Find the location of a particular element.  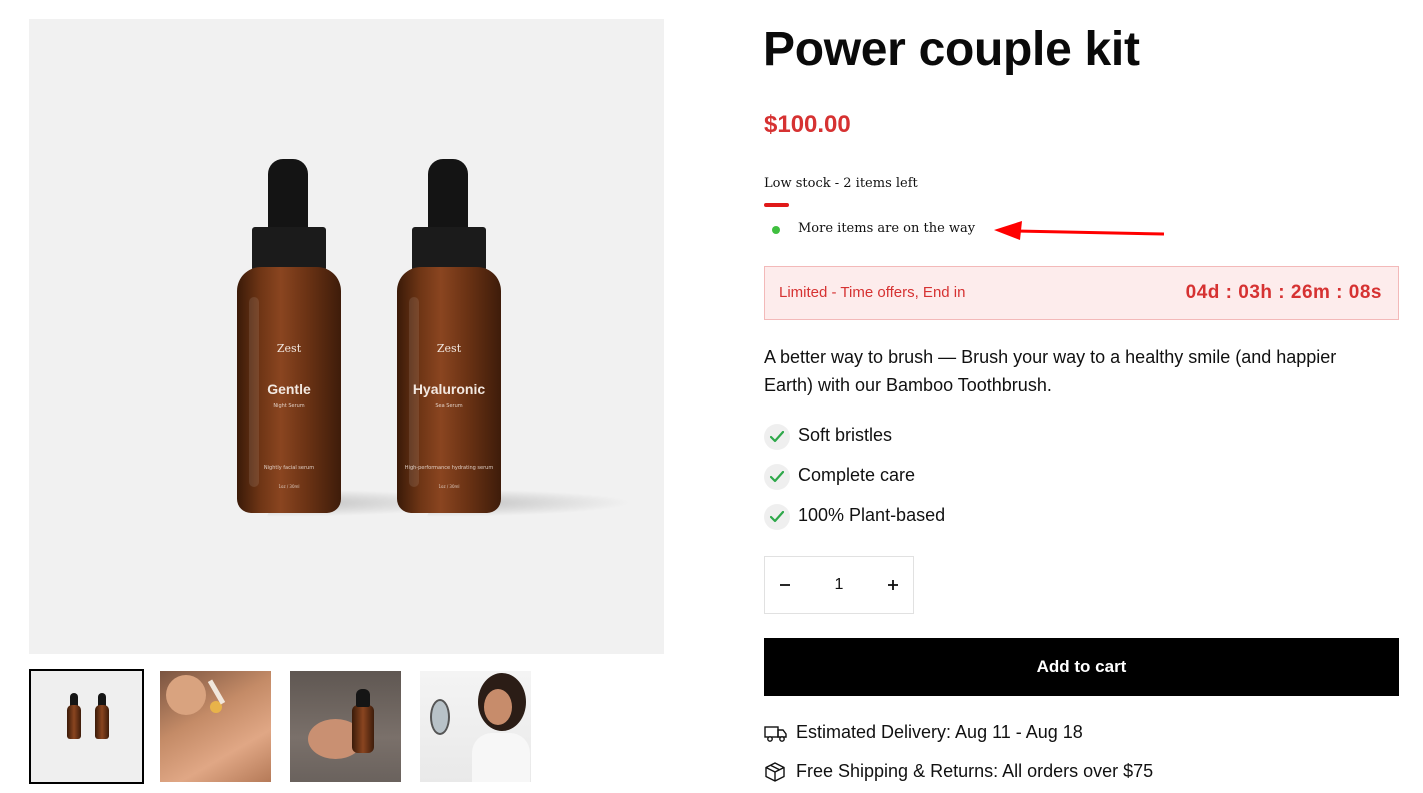

truck-icon is located at coordinates (775, 734).